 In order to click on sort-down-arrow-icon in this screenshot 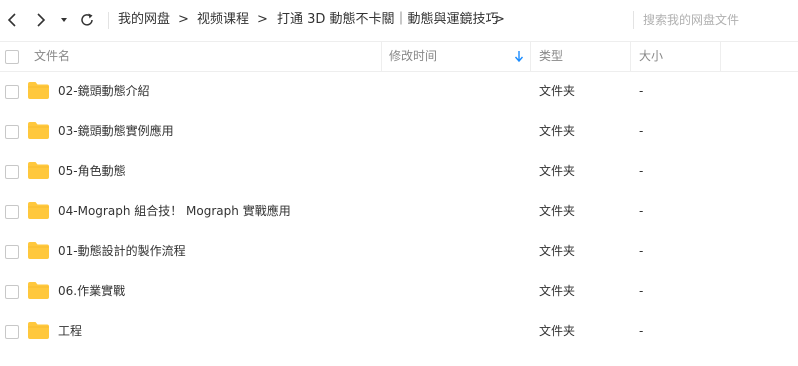, I will do `click(519, 56)`.